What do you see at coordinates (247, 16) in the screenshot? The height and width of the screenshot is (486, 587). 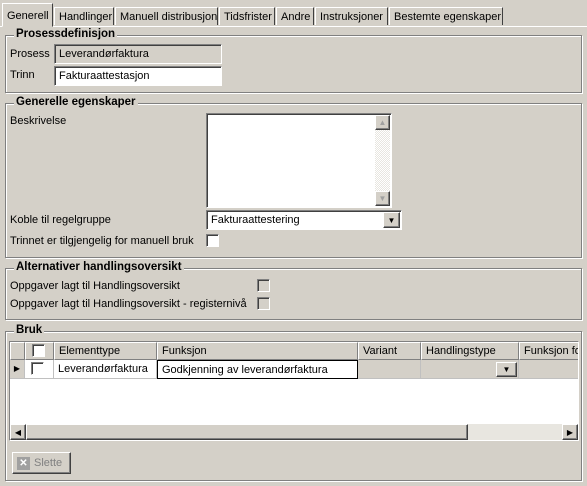 I see `tab-tidsfrister: Tidsfrister` at bounding box center [247, 16].